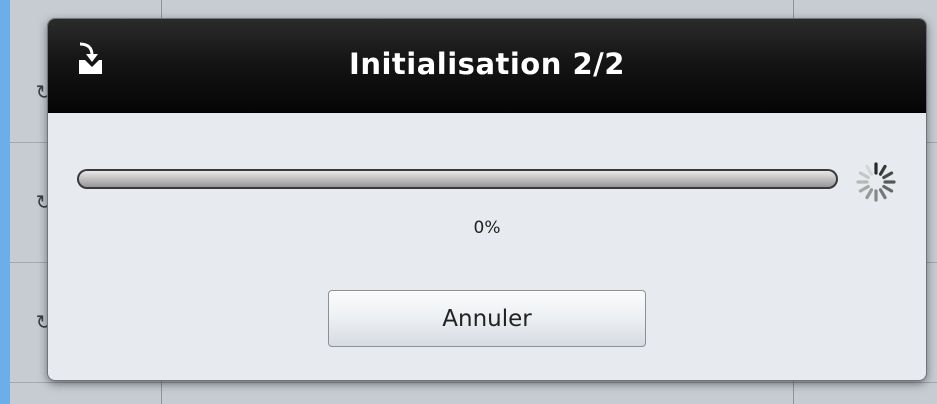 The width and height of the screenshot is (937, 404). Describe the element at coordinates (473, 382) in the screenshot. I see `background-row-divider` at that location.